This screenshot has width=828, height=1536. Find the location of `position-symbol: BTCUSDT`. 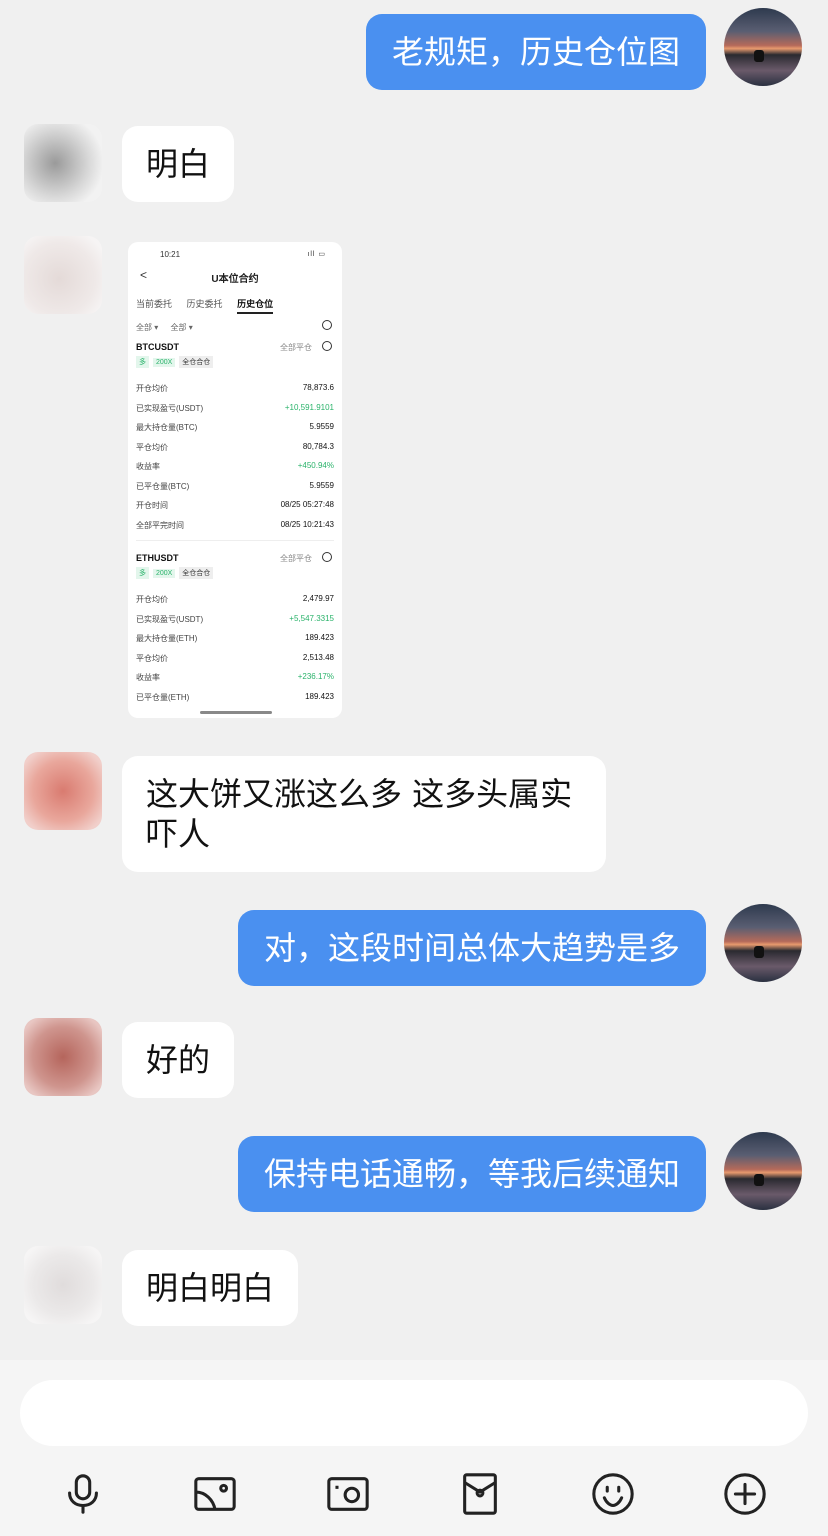

position-symbol: BTCUSDT is located at coordinates (157, 347).